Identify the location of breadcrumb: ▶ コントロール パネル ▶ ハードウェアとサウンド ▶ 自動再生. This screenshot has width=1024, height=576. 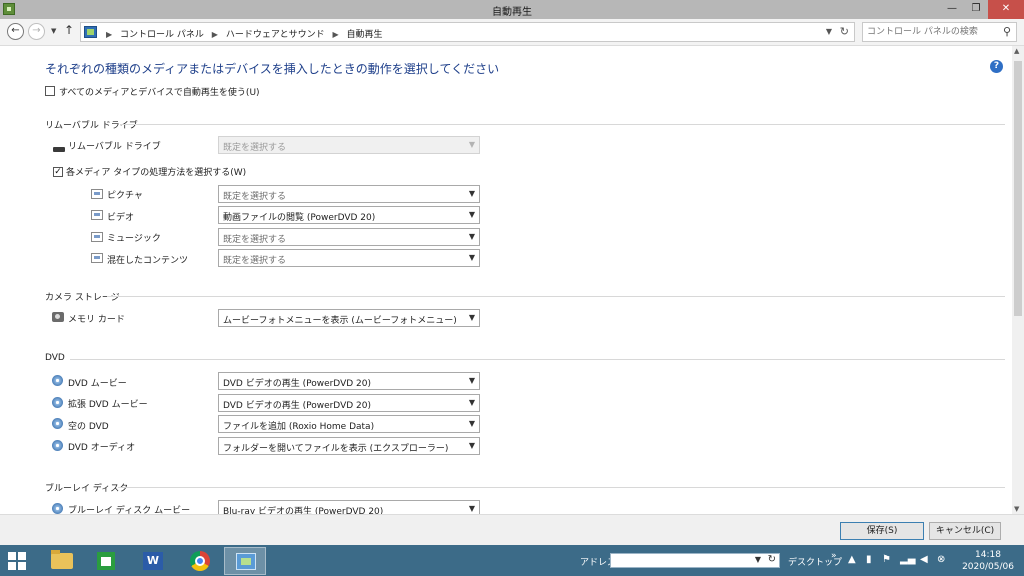
(242, 33).